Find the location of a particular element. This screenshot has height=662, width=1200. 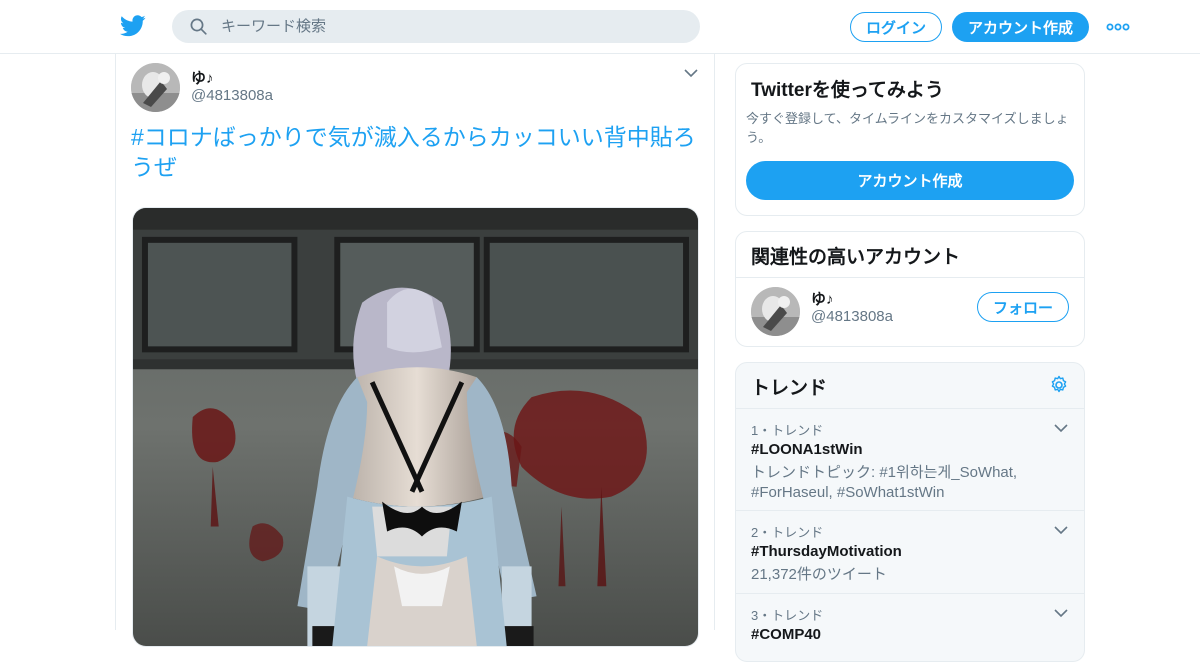

trend-rank: 2・トレンド is located at coordinates (787, 532).